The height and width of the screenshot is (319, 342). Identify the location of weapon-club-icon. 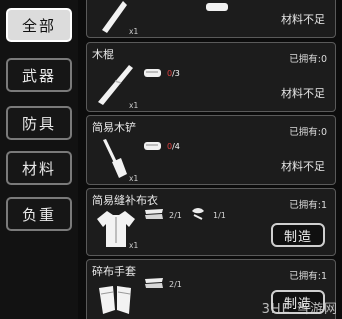
(114, 17).